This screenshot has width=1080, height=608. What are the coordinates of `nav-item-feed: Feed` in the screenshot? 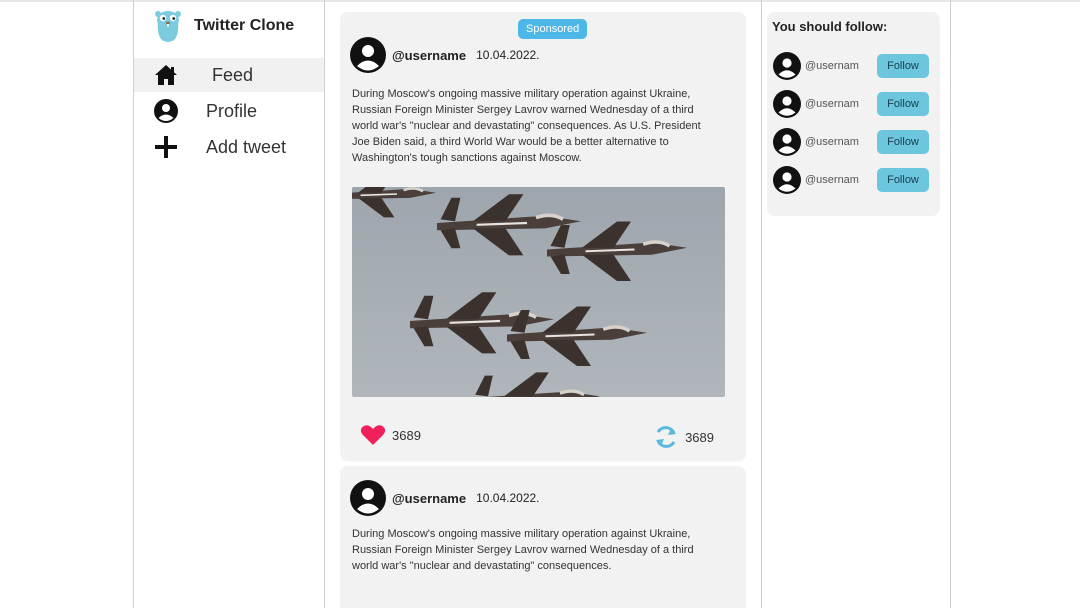 It's located at (229, 75).